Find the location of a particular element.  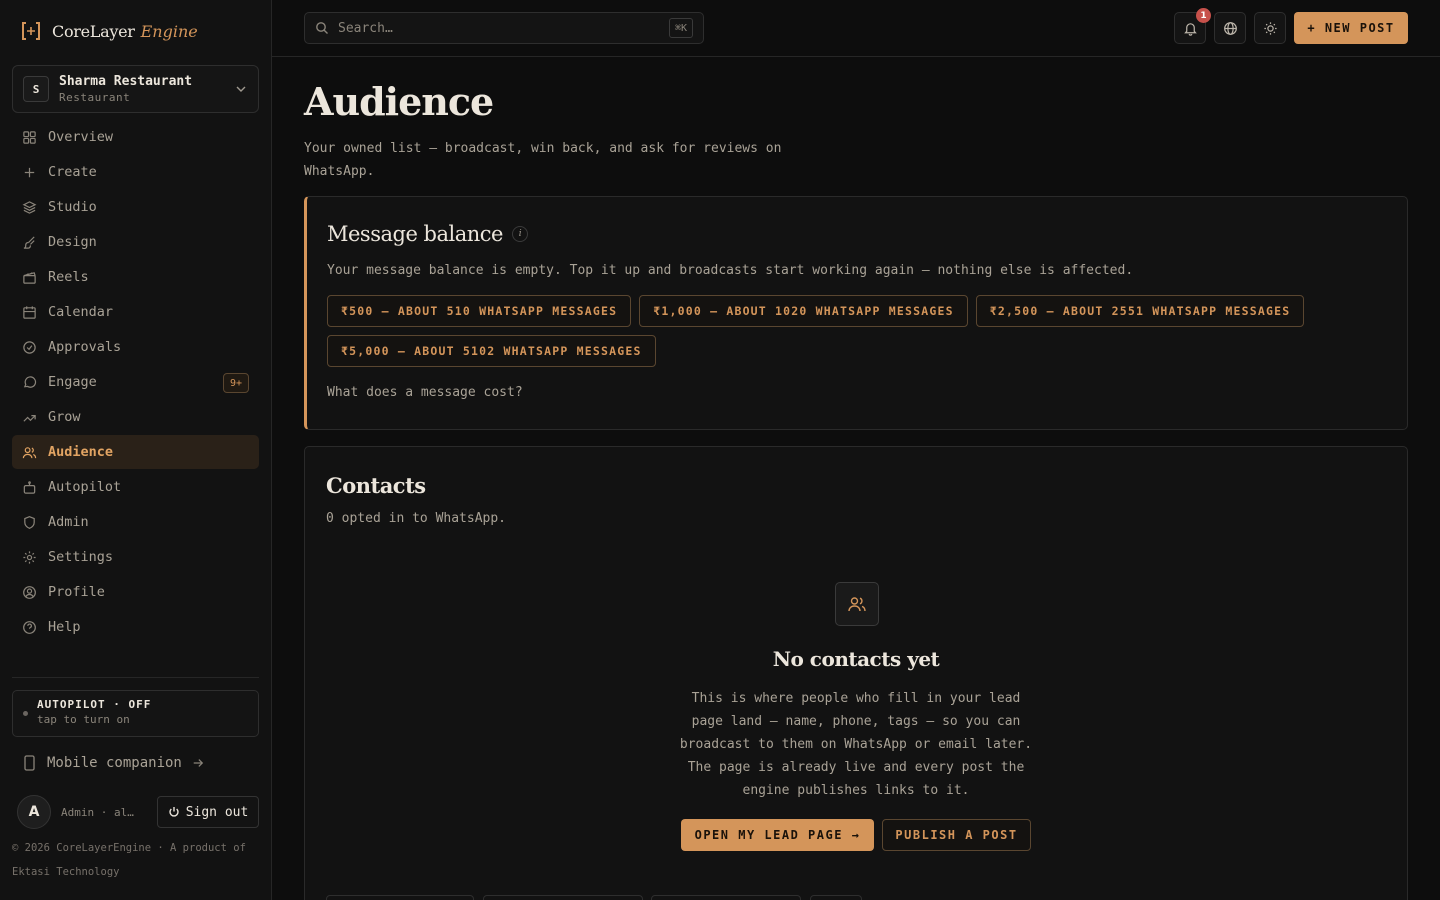

sign-out-label: Sign out is located at coordinates (217, 812).